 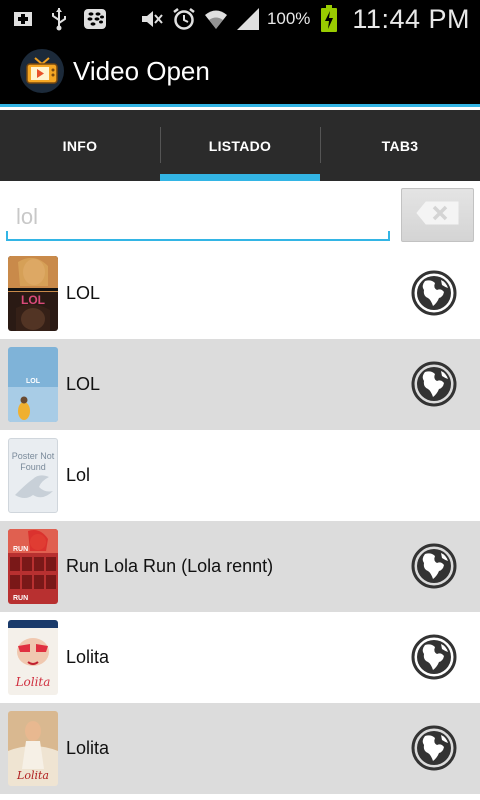 I want to click on tab-label: LISTADO, so click(x=240, y=145).